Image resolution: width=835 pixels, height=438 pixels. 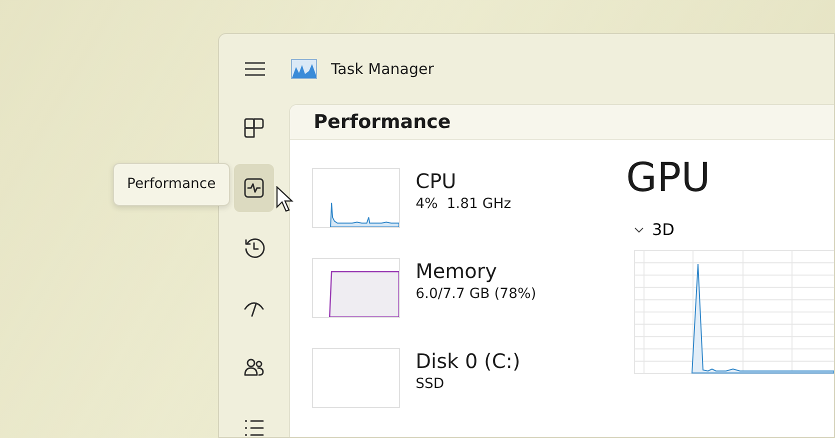 What do you see at coordinates (253, 248) in the screenshot?
I see `history-icon` at bounding box center [253, 248].